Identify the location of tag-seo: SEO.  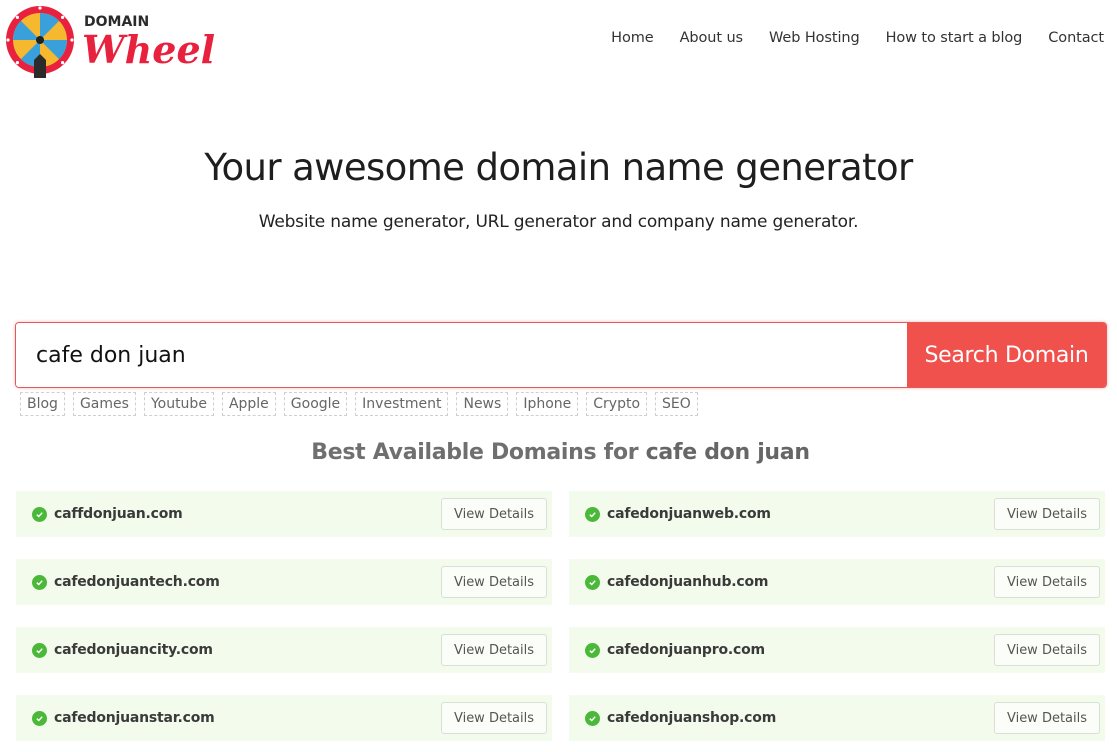
(676, 404).